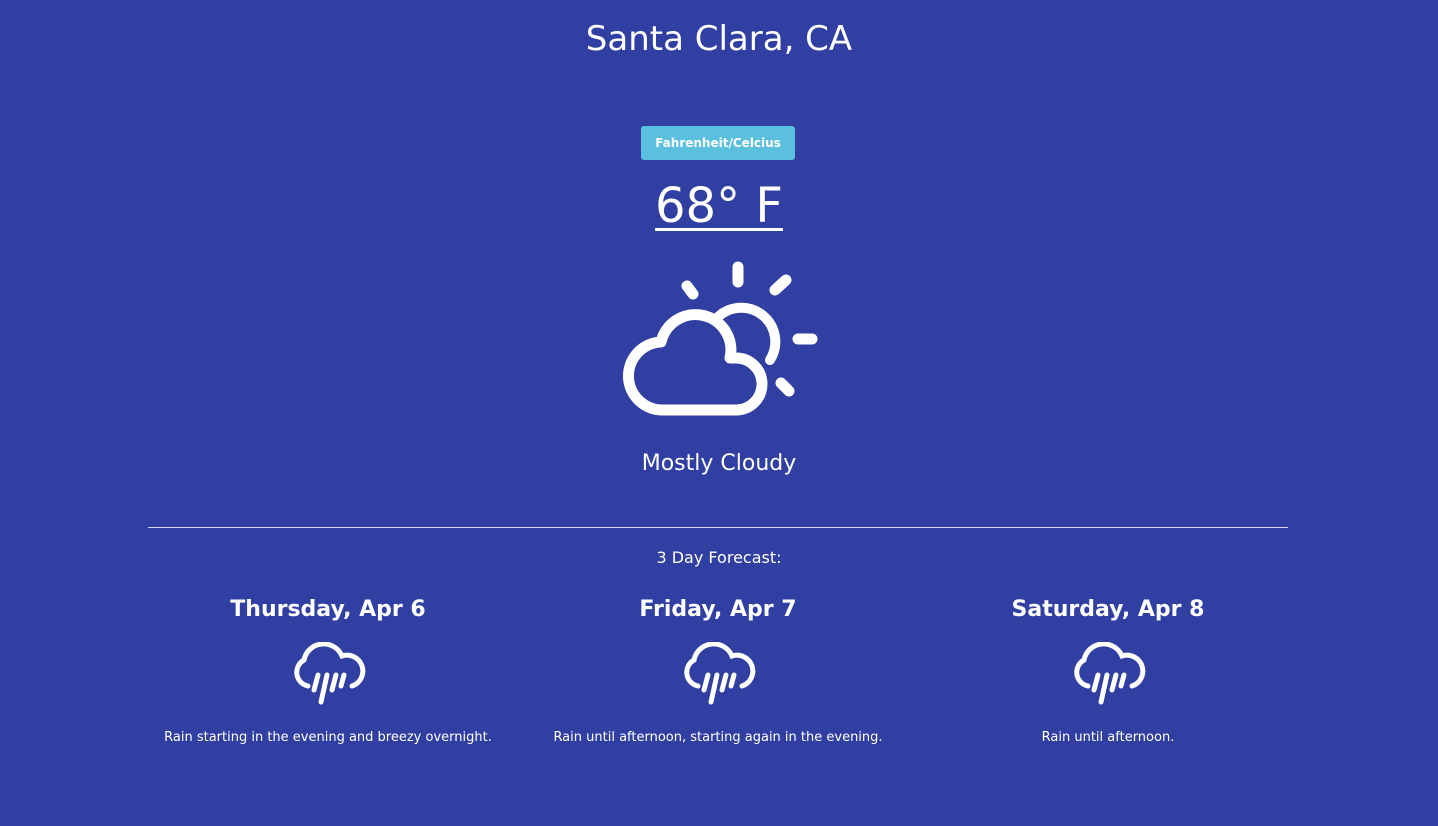 The image size is (1438, 826). What do you see at coordinates (718, 609) in the screenshot?
I see `forecast-day-name: Friday, Apr 7` at bounding box center [718, 609].